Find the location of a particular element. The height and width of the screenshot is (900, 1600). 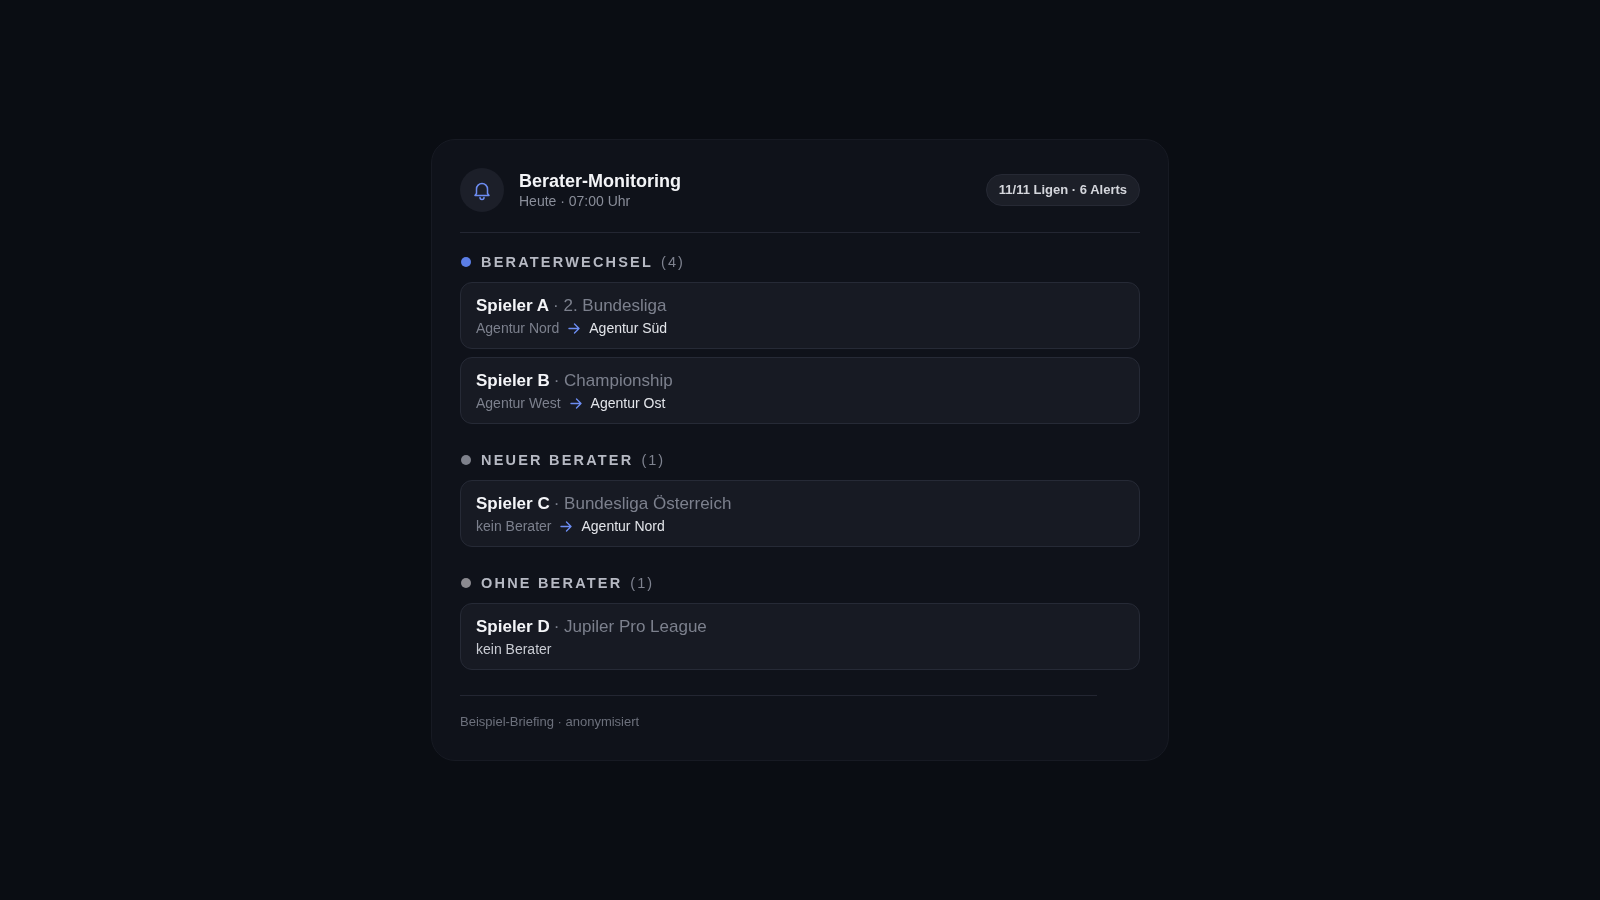

new-agency: Agentur Süd is located at coordinates (628, 328).